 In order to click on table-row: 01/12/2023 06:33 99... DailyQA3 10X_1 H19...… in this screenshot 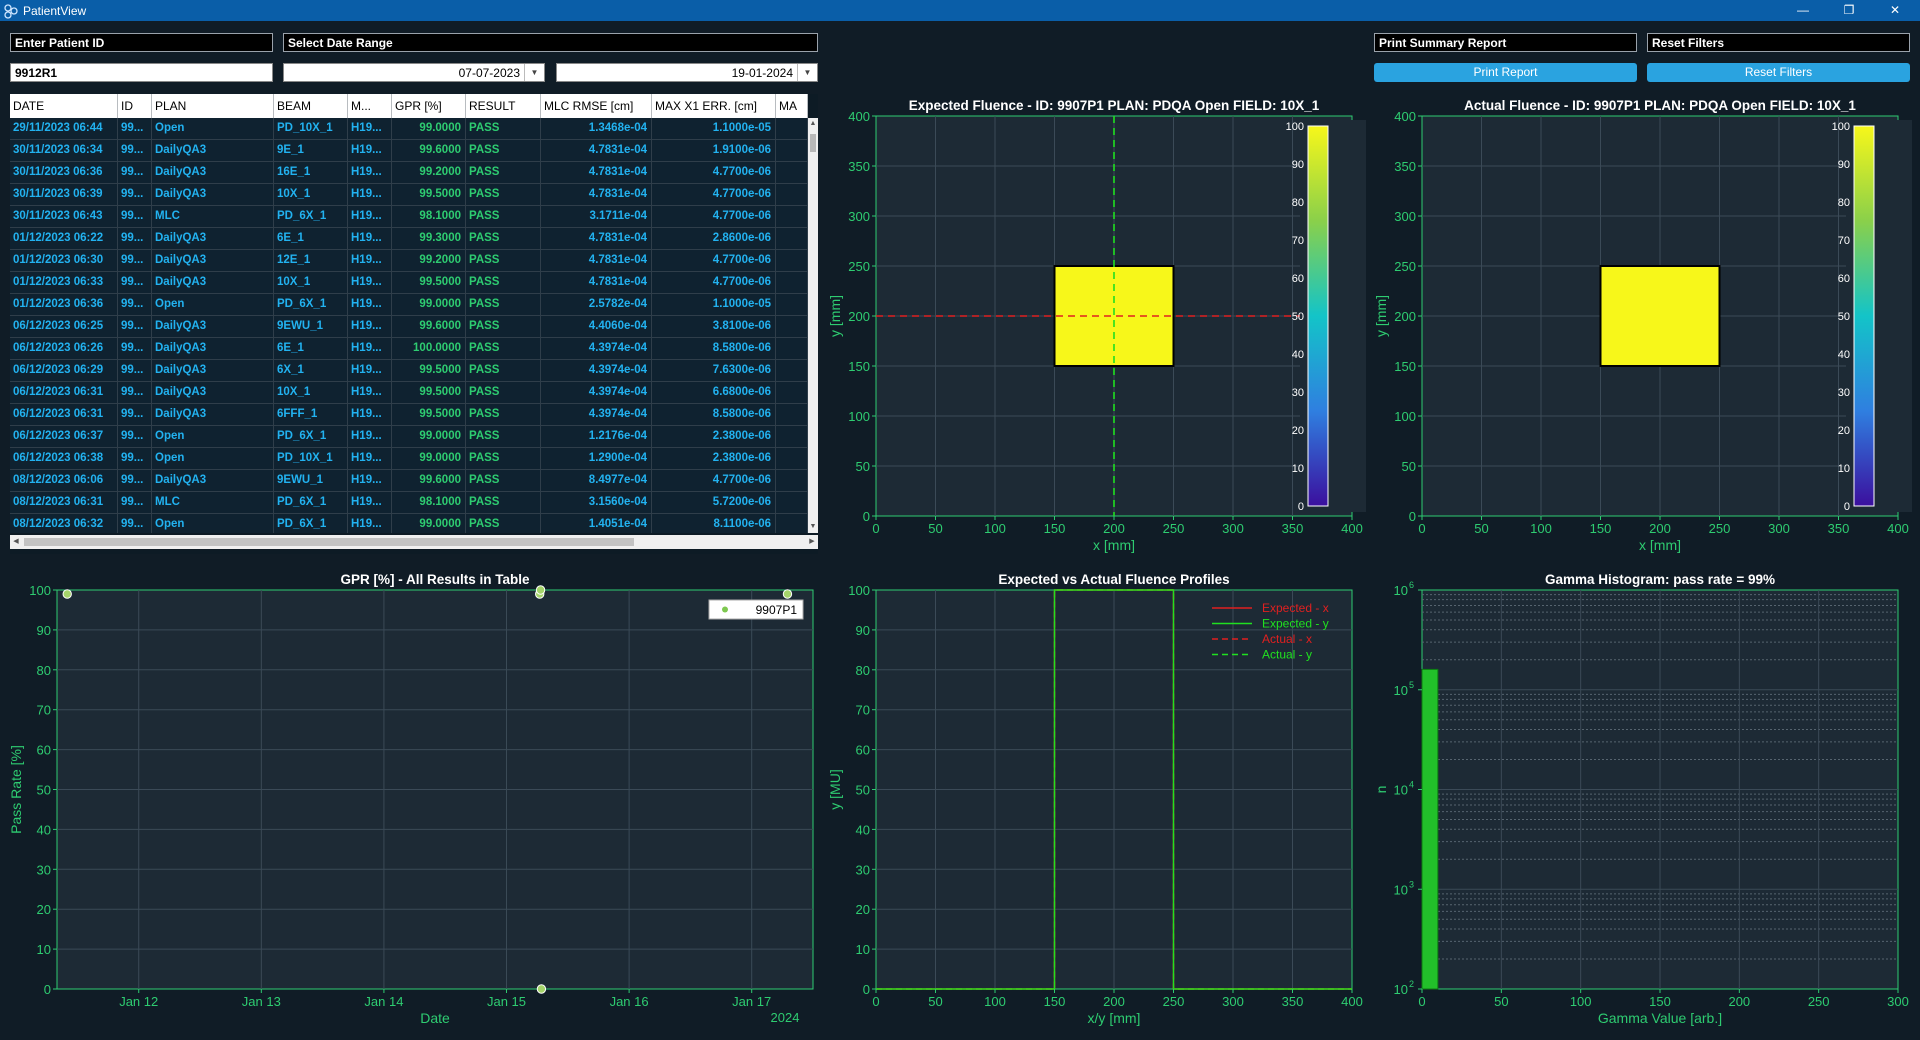, I will do `click(409, 283)`.